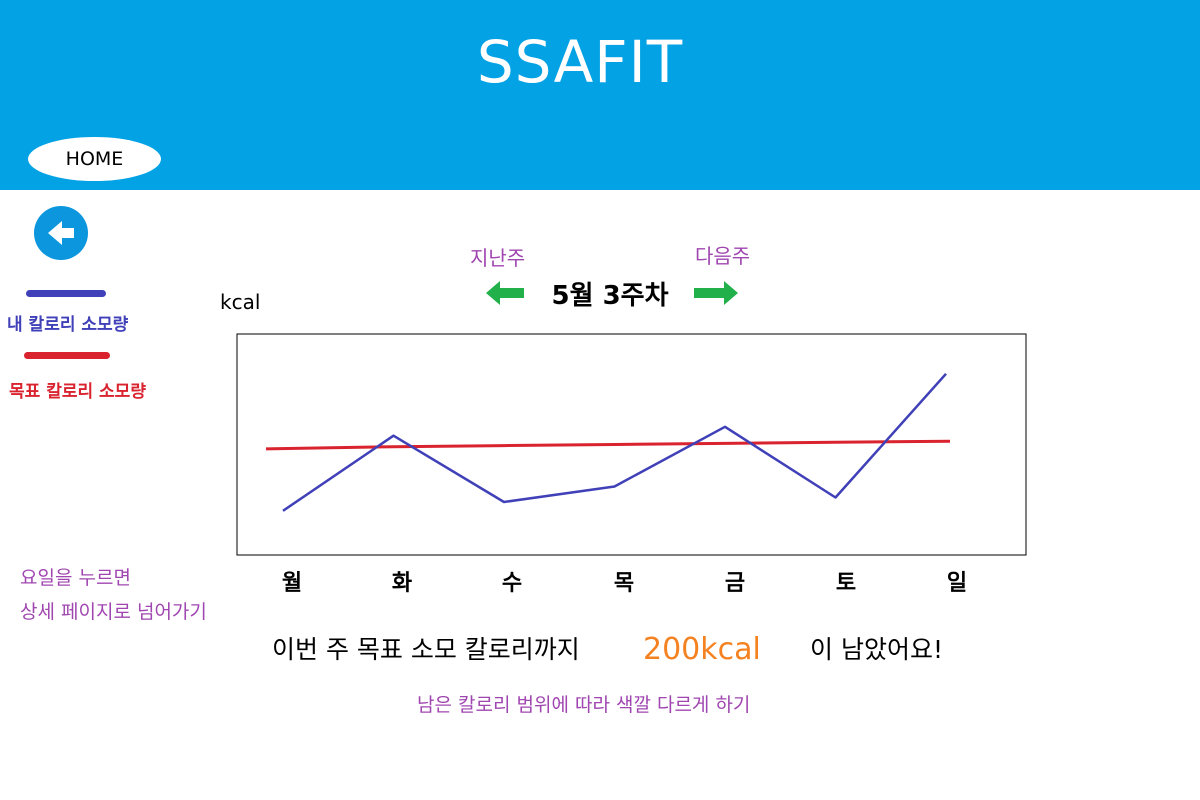 The image size is (1200, 800). Describe the element at coordinates (735, 581) in the screenshot. I see `day-label-4: 금` at that location.